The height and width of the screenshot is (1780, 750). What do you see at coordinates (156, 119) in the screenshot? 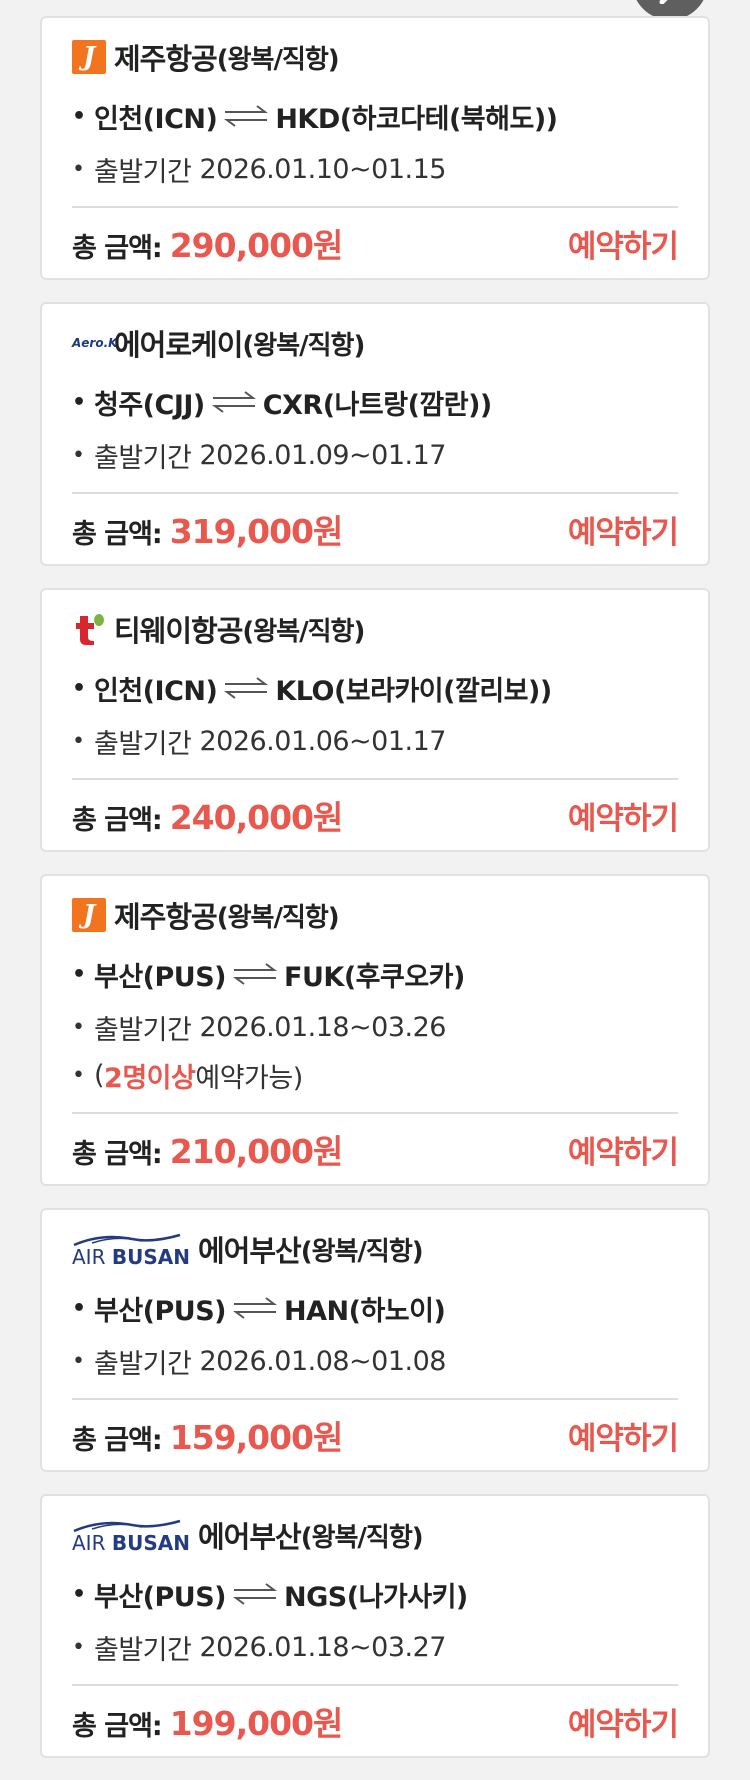
I see `origin: 인천(ICN)` at bounding box center [156, 119].